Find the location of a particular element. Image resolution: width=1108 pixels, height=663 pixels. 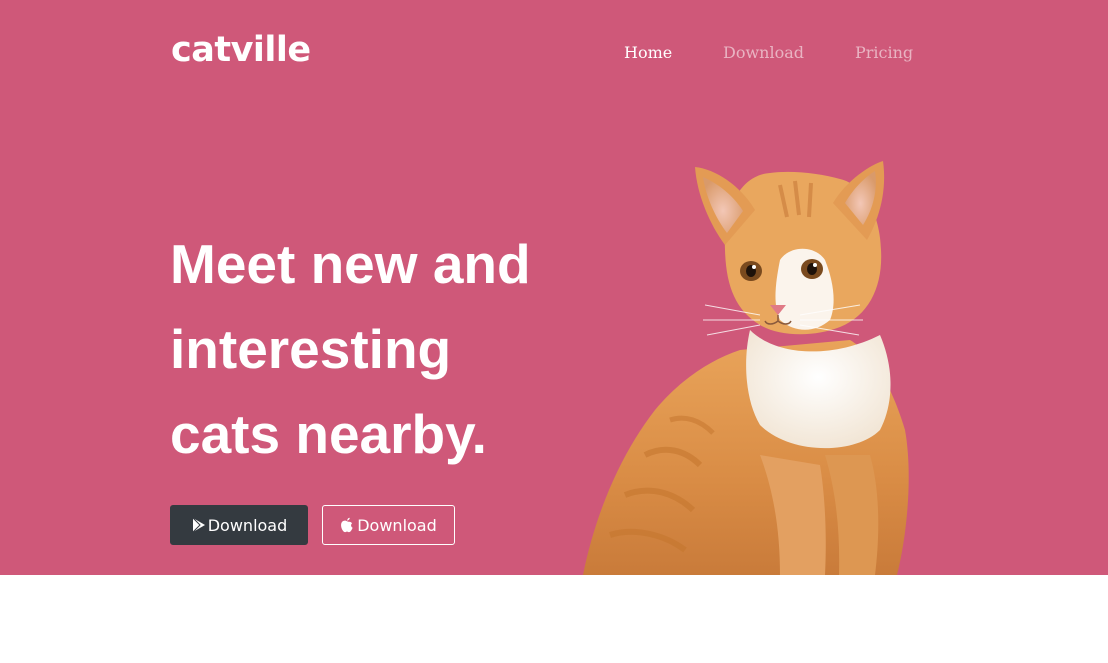

headline-line-2: interesting is located at coordinates (311, 349).